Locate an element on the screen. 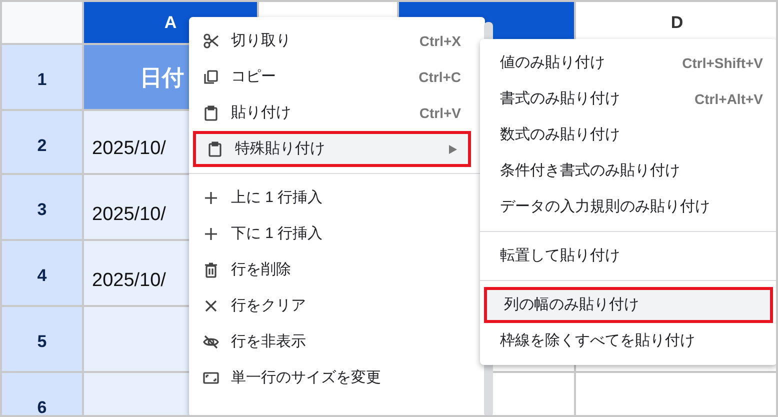 This screenshot has height=417, width=778. menu-item: 列の幅のみ貼り付け is located at coordinates (628, 305).